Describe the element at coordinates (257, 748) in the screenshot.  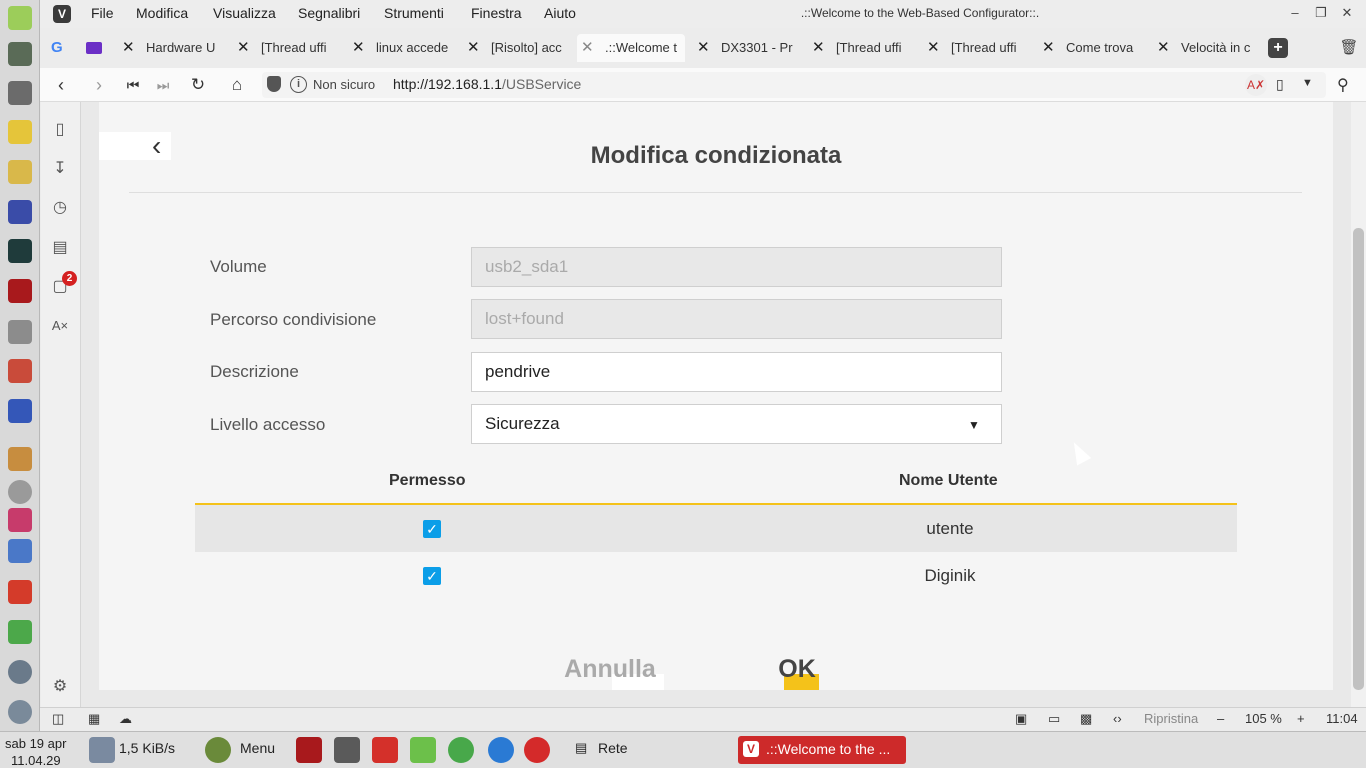
I see `start-menu-button: Menu` at that location.